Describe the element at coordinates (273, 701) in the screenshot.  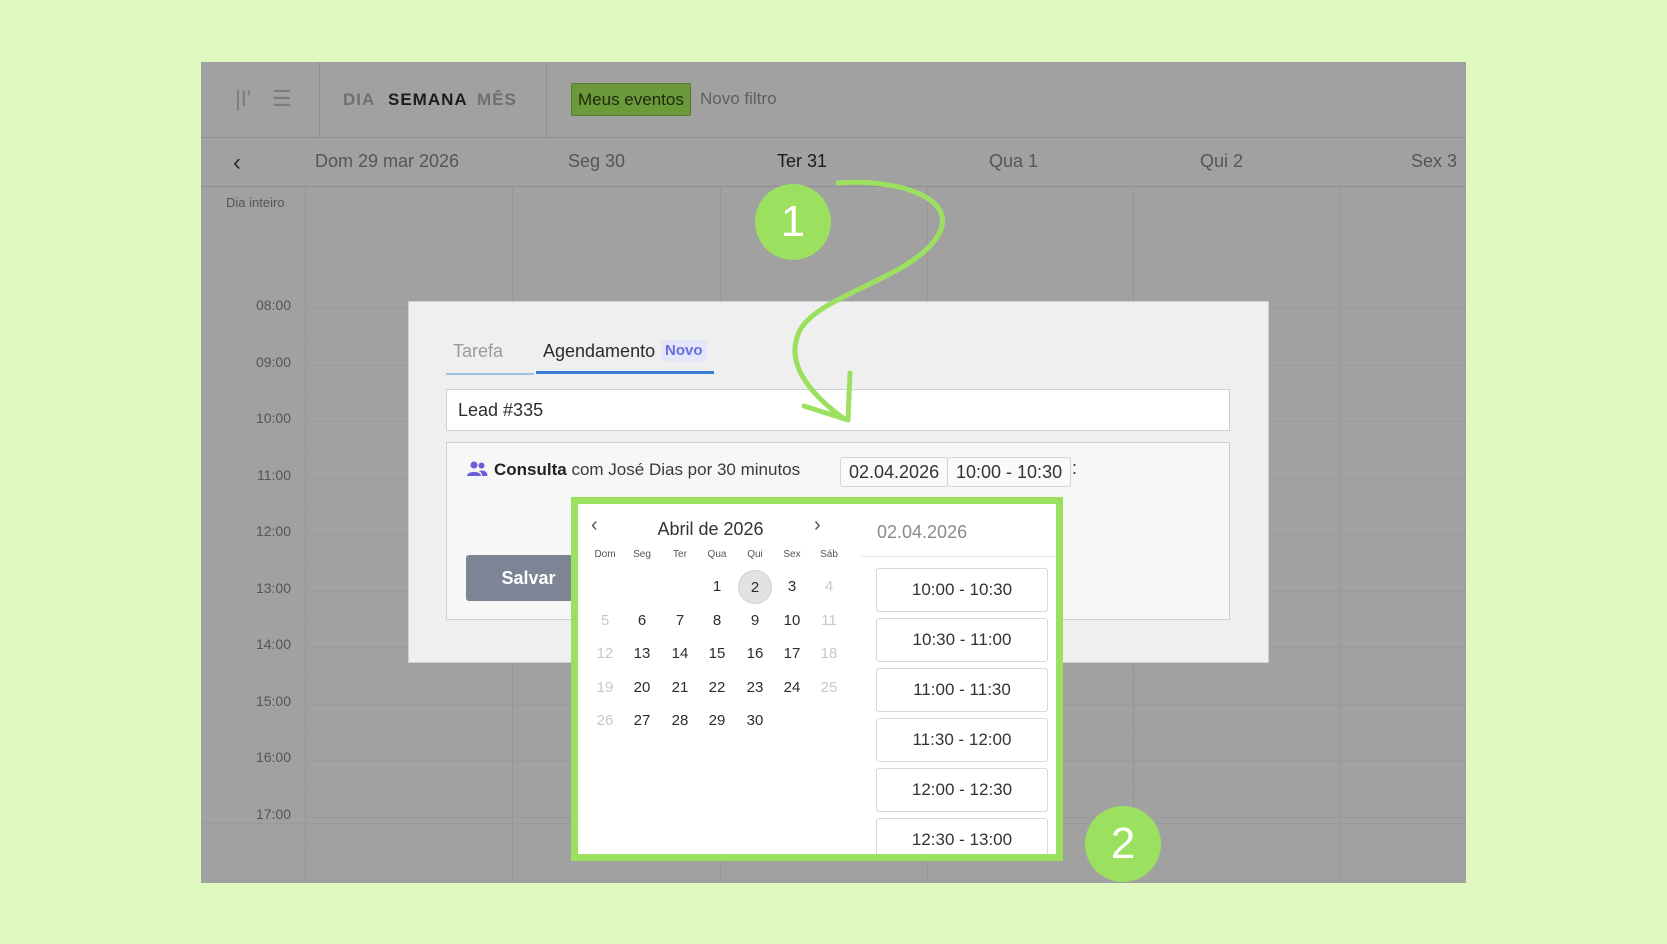
I see `hour-label: 15:00` at that location.